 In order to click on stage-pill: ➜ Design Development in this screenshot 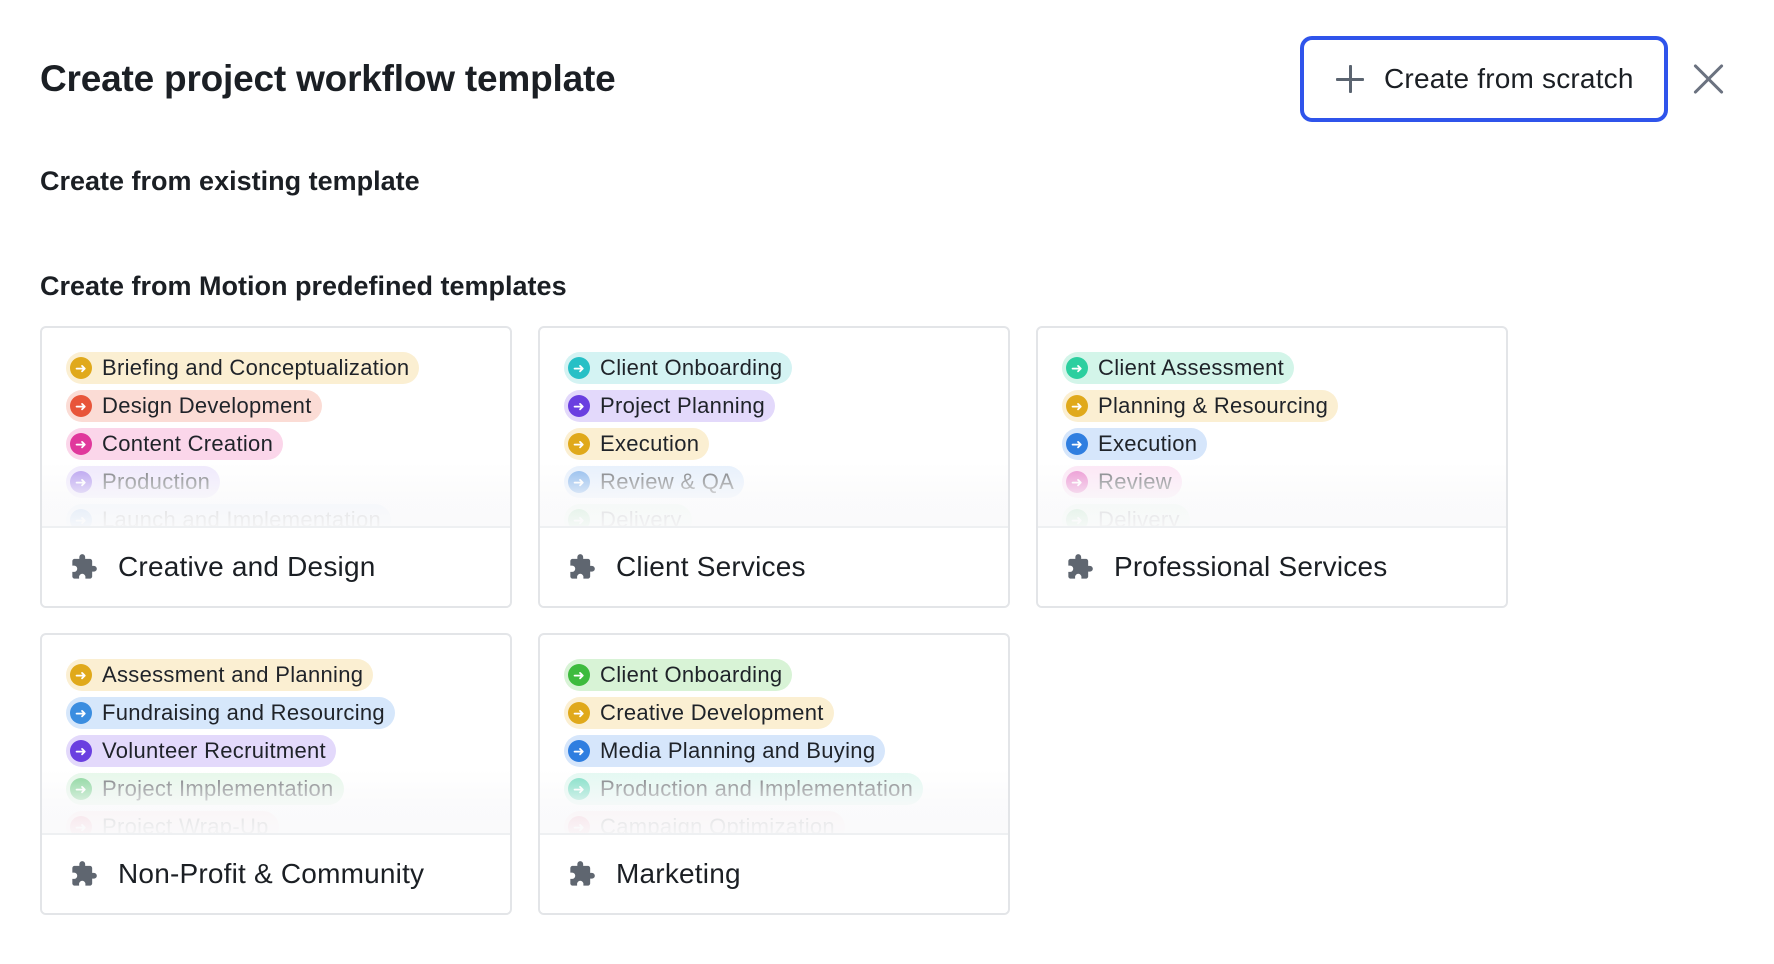, I will do `click(194, 406)`.